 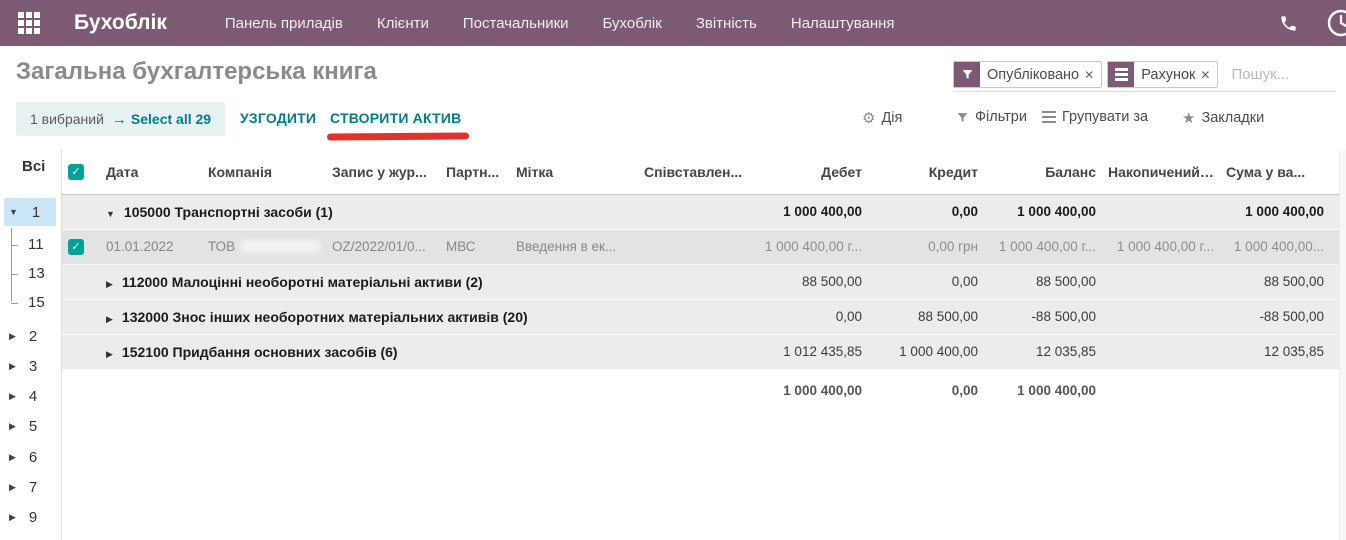 I want to click on group-balance: 12 035,85, so click(x=1043, y=352).